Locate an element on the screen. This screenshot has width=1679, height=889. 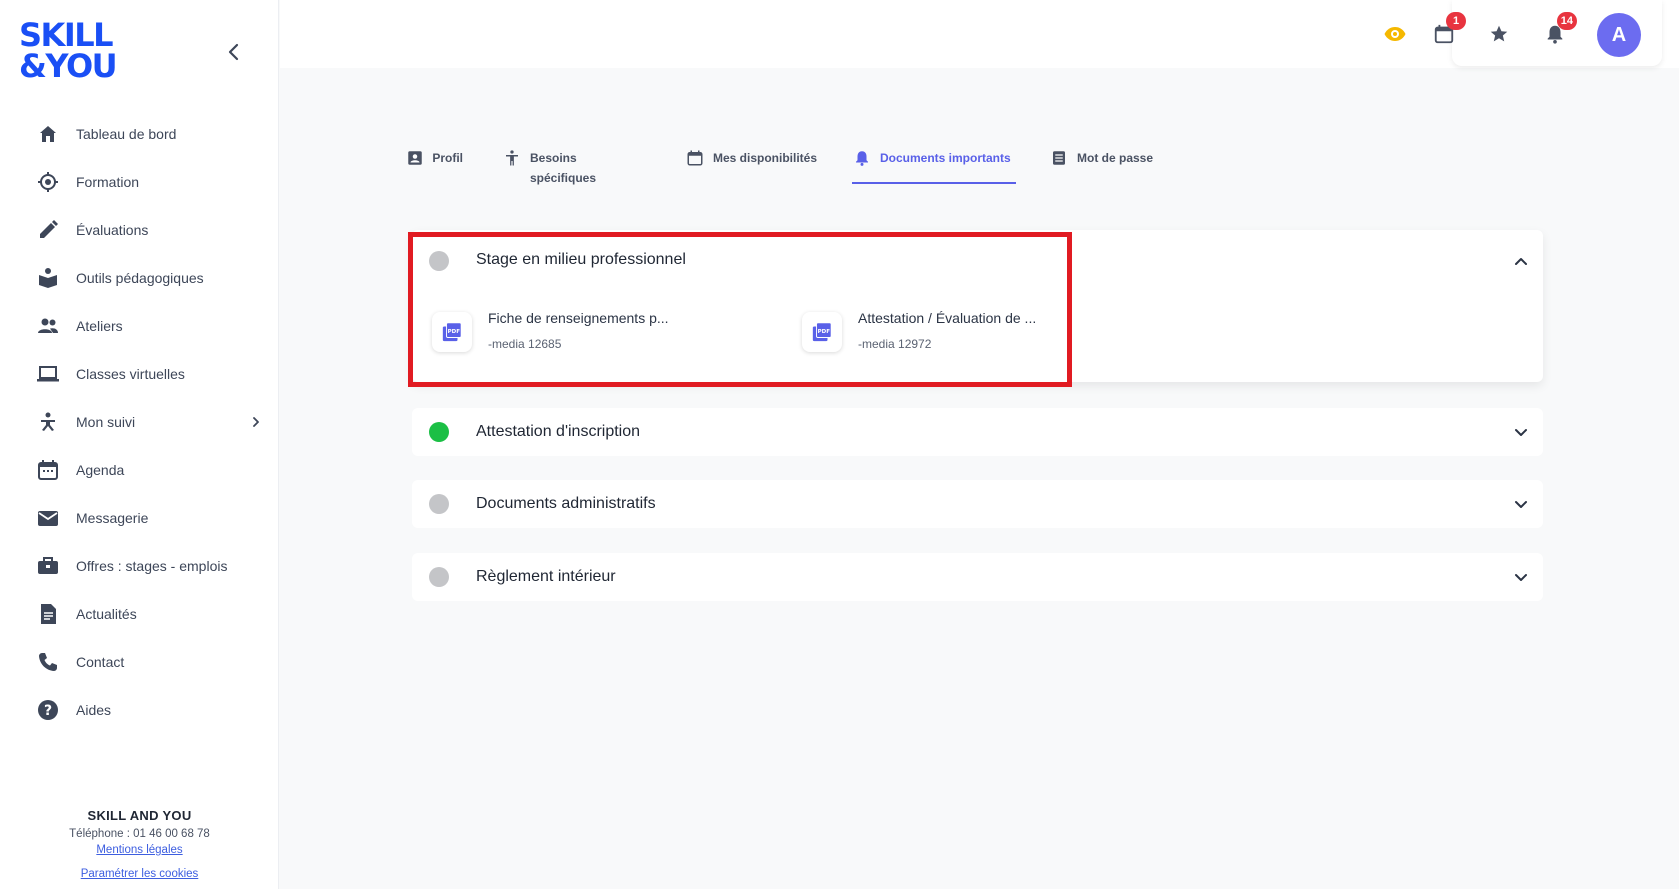
chevron-right-icon is located at coordinates (256, 422).